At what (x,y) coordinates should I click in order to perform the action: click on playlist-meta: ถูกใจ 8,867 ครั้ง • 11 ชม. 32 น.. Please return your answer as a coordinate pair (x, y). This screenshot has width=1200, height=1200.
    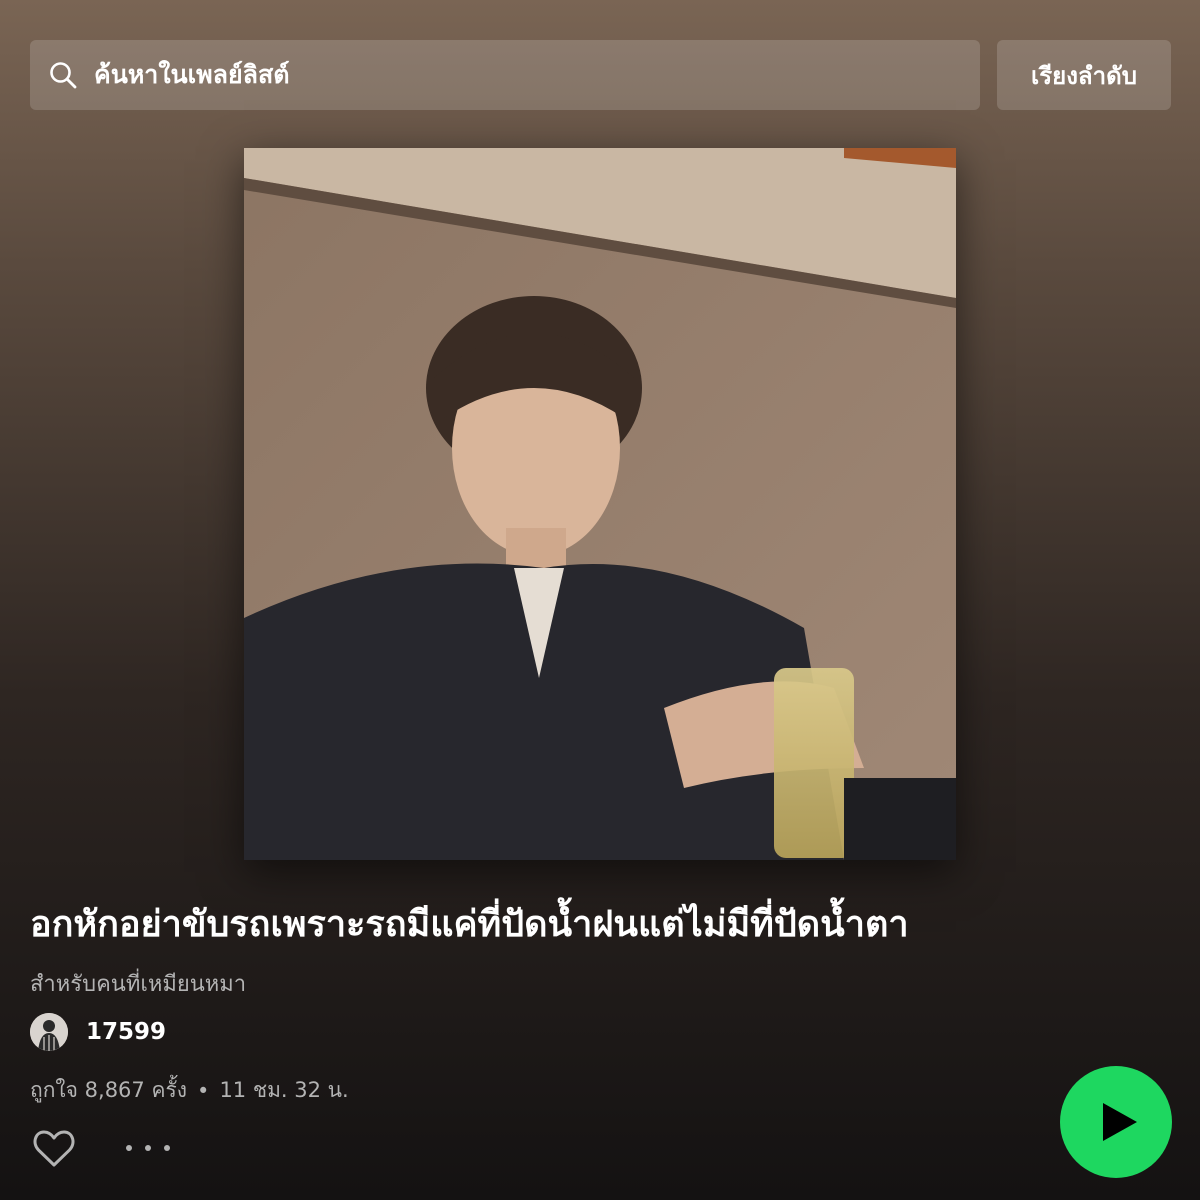
    Looking at the image, I should click on (189, 1090).